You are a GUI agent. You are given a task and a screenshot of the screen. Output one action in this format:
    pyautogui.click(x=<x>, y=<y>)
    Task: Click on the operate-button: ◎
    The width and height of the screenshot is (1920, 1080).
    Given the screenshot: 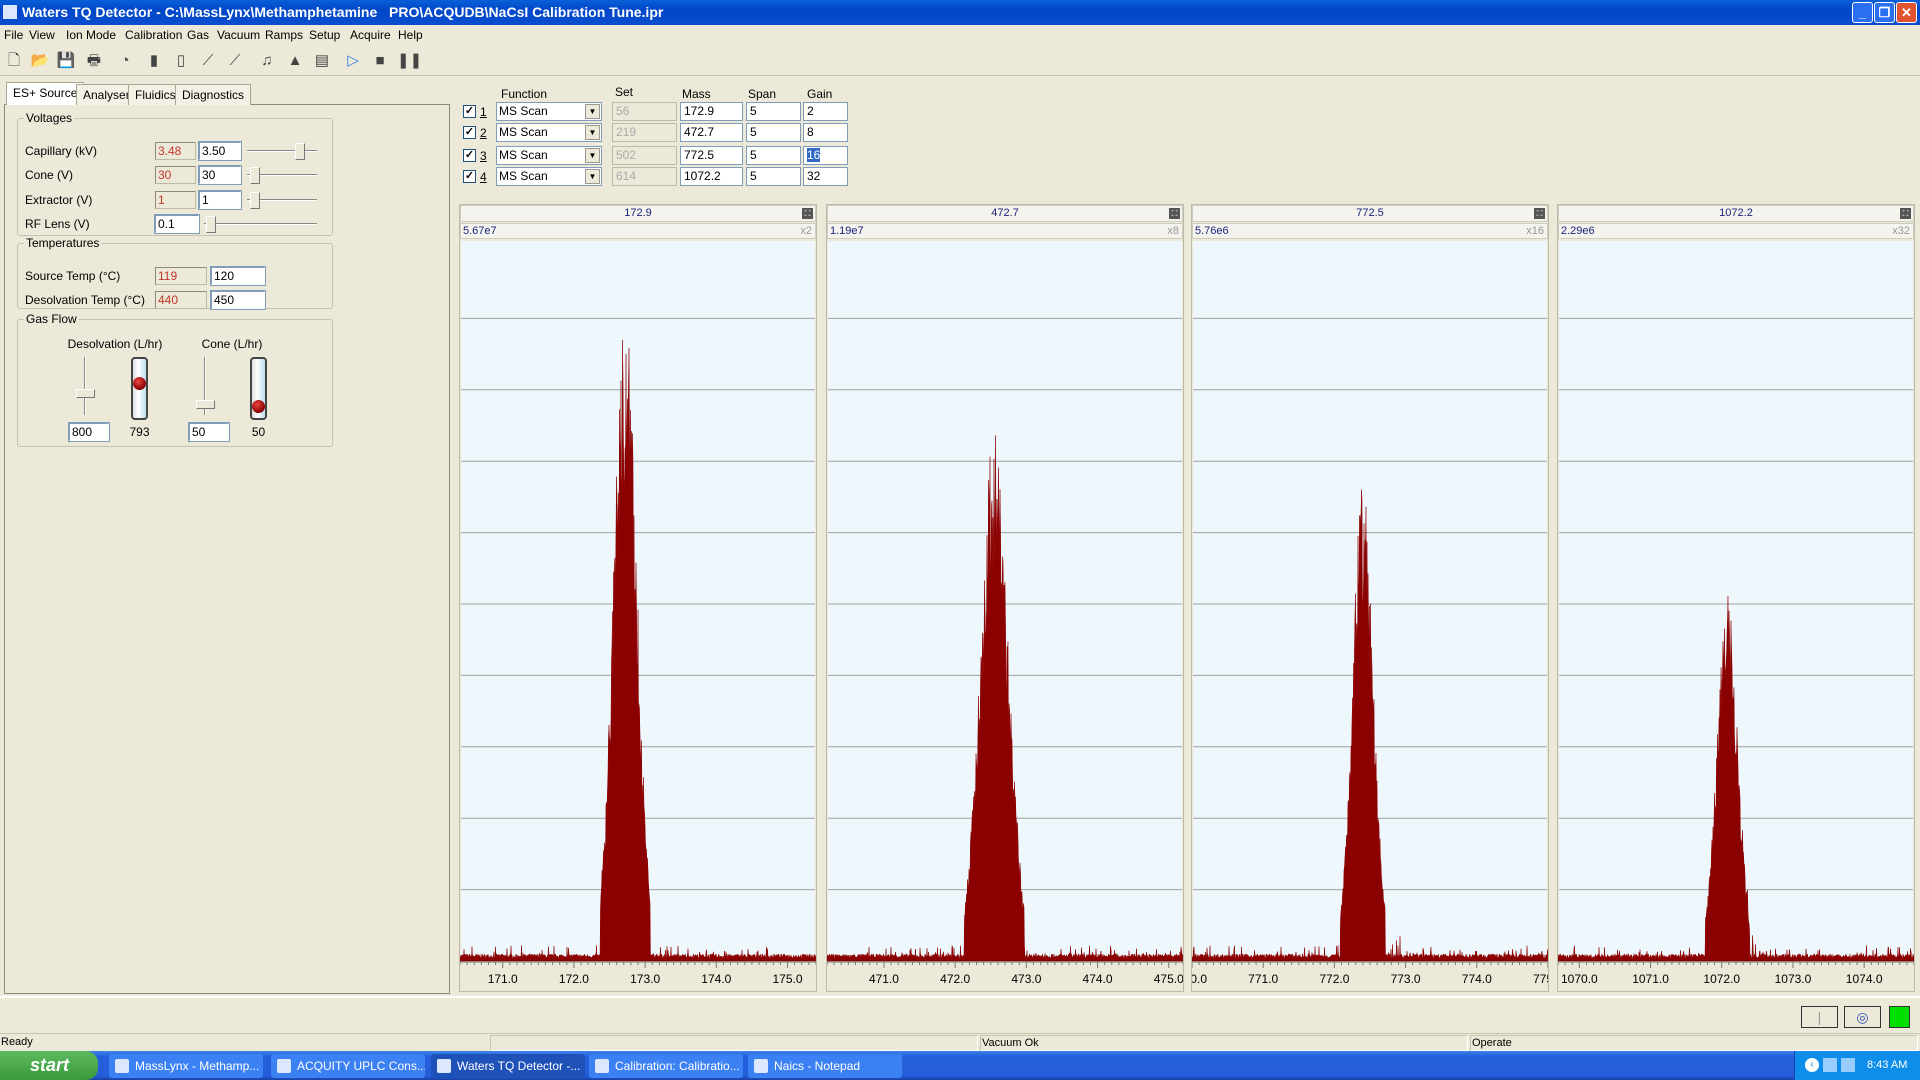 What is the action you would take?
    pyautogui.click(x=1862, y=1017)
    